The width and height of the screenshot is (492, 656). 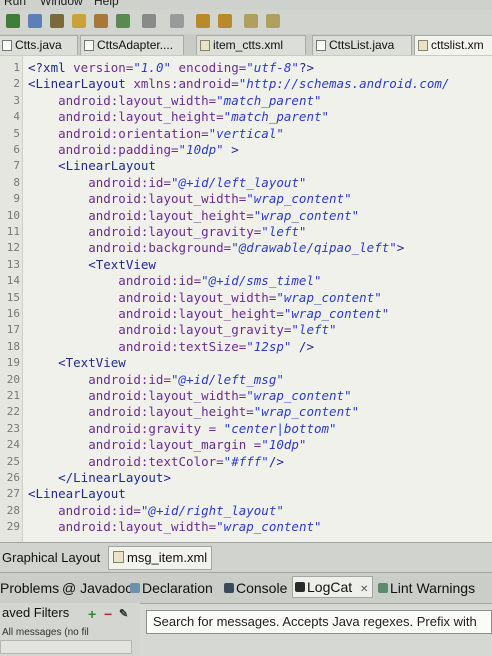 I want to click on code-token: "@+id/left_msg", so click(x=227, y=379).